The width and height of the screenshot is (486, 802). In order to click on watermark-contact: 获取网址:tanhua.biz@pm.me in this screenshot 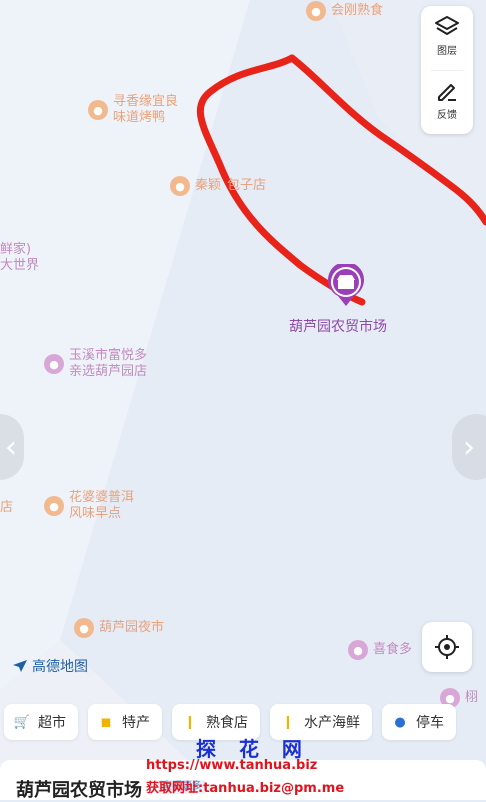, I will do `click(245, 788)`.